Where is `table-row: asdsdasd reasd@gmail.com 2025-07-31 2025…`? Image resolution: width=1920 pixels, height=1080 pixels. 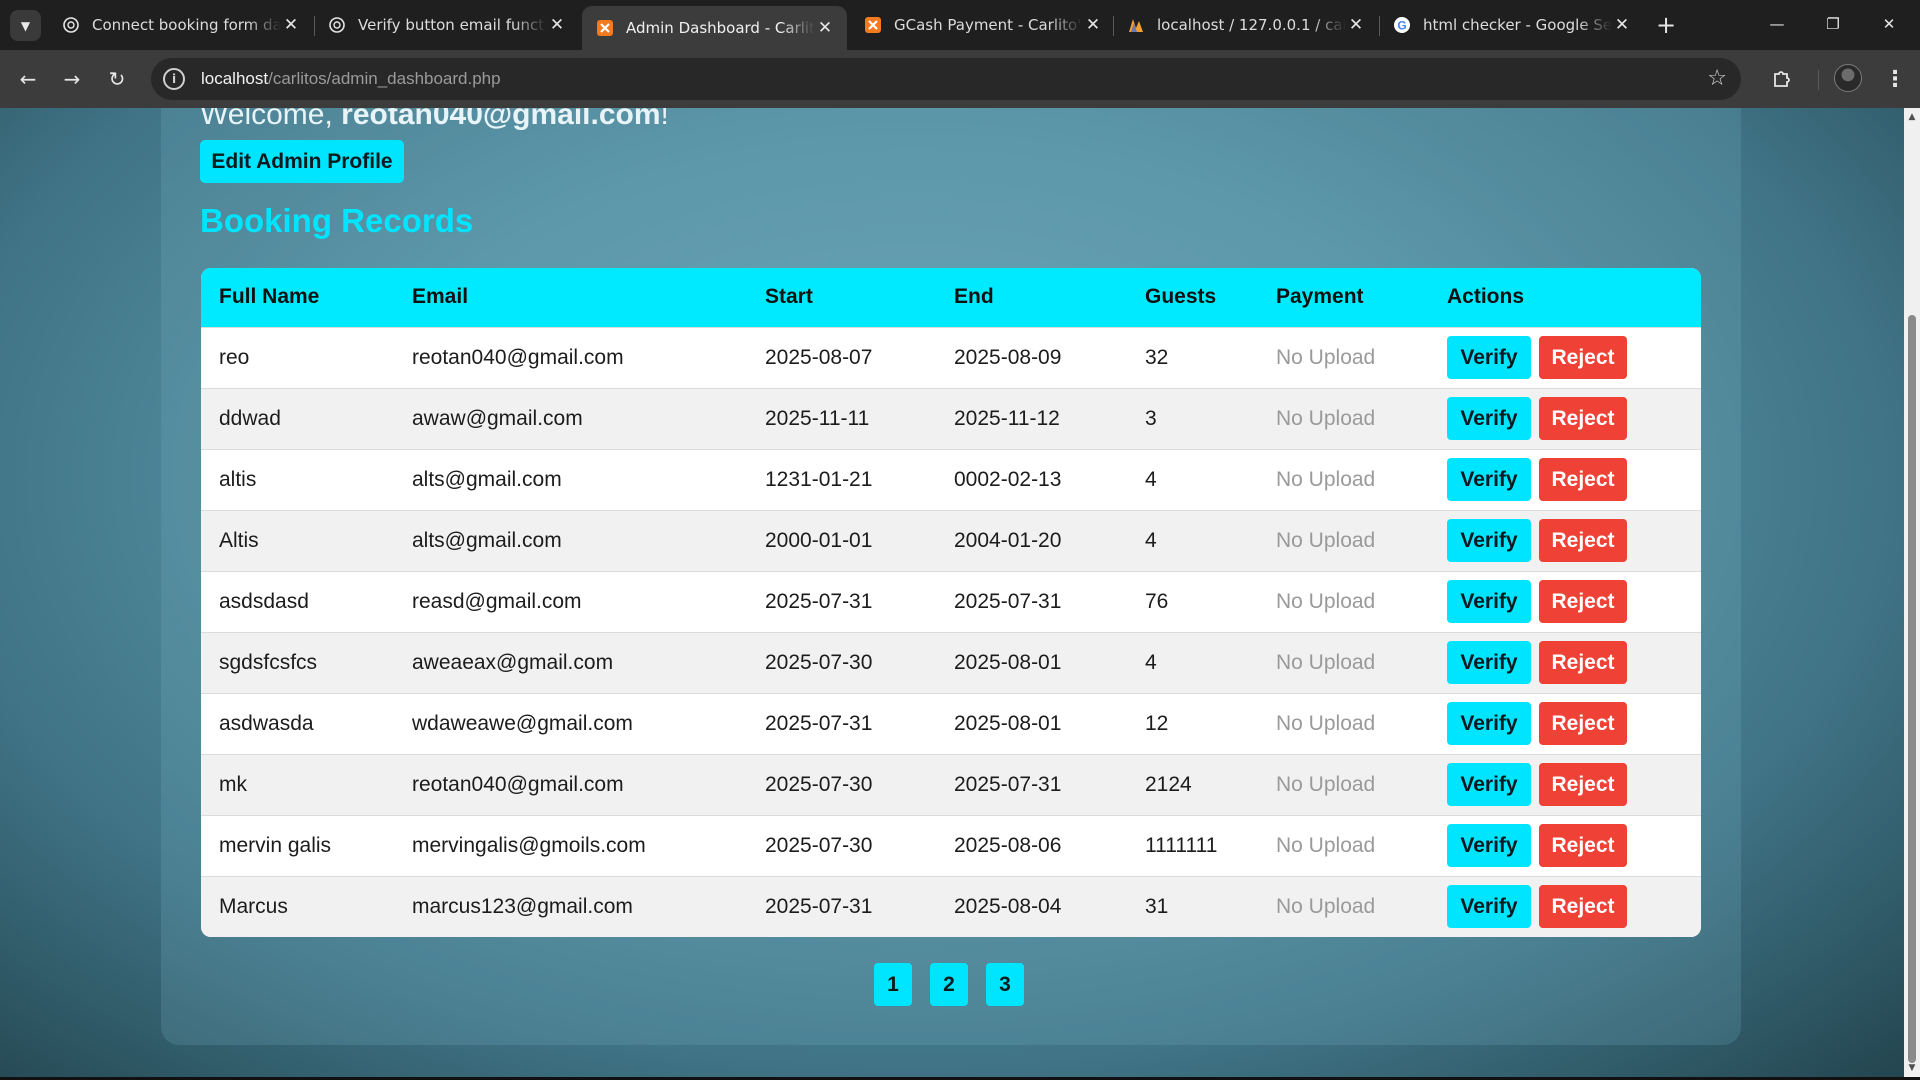
table-row: asdsdasd reasd@gmail.com 2025-07-31 2025… is located at coordinates (951, 601).